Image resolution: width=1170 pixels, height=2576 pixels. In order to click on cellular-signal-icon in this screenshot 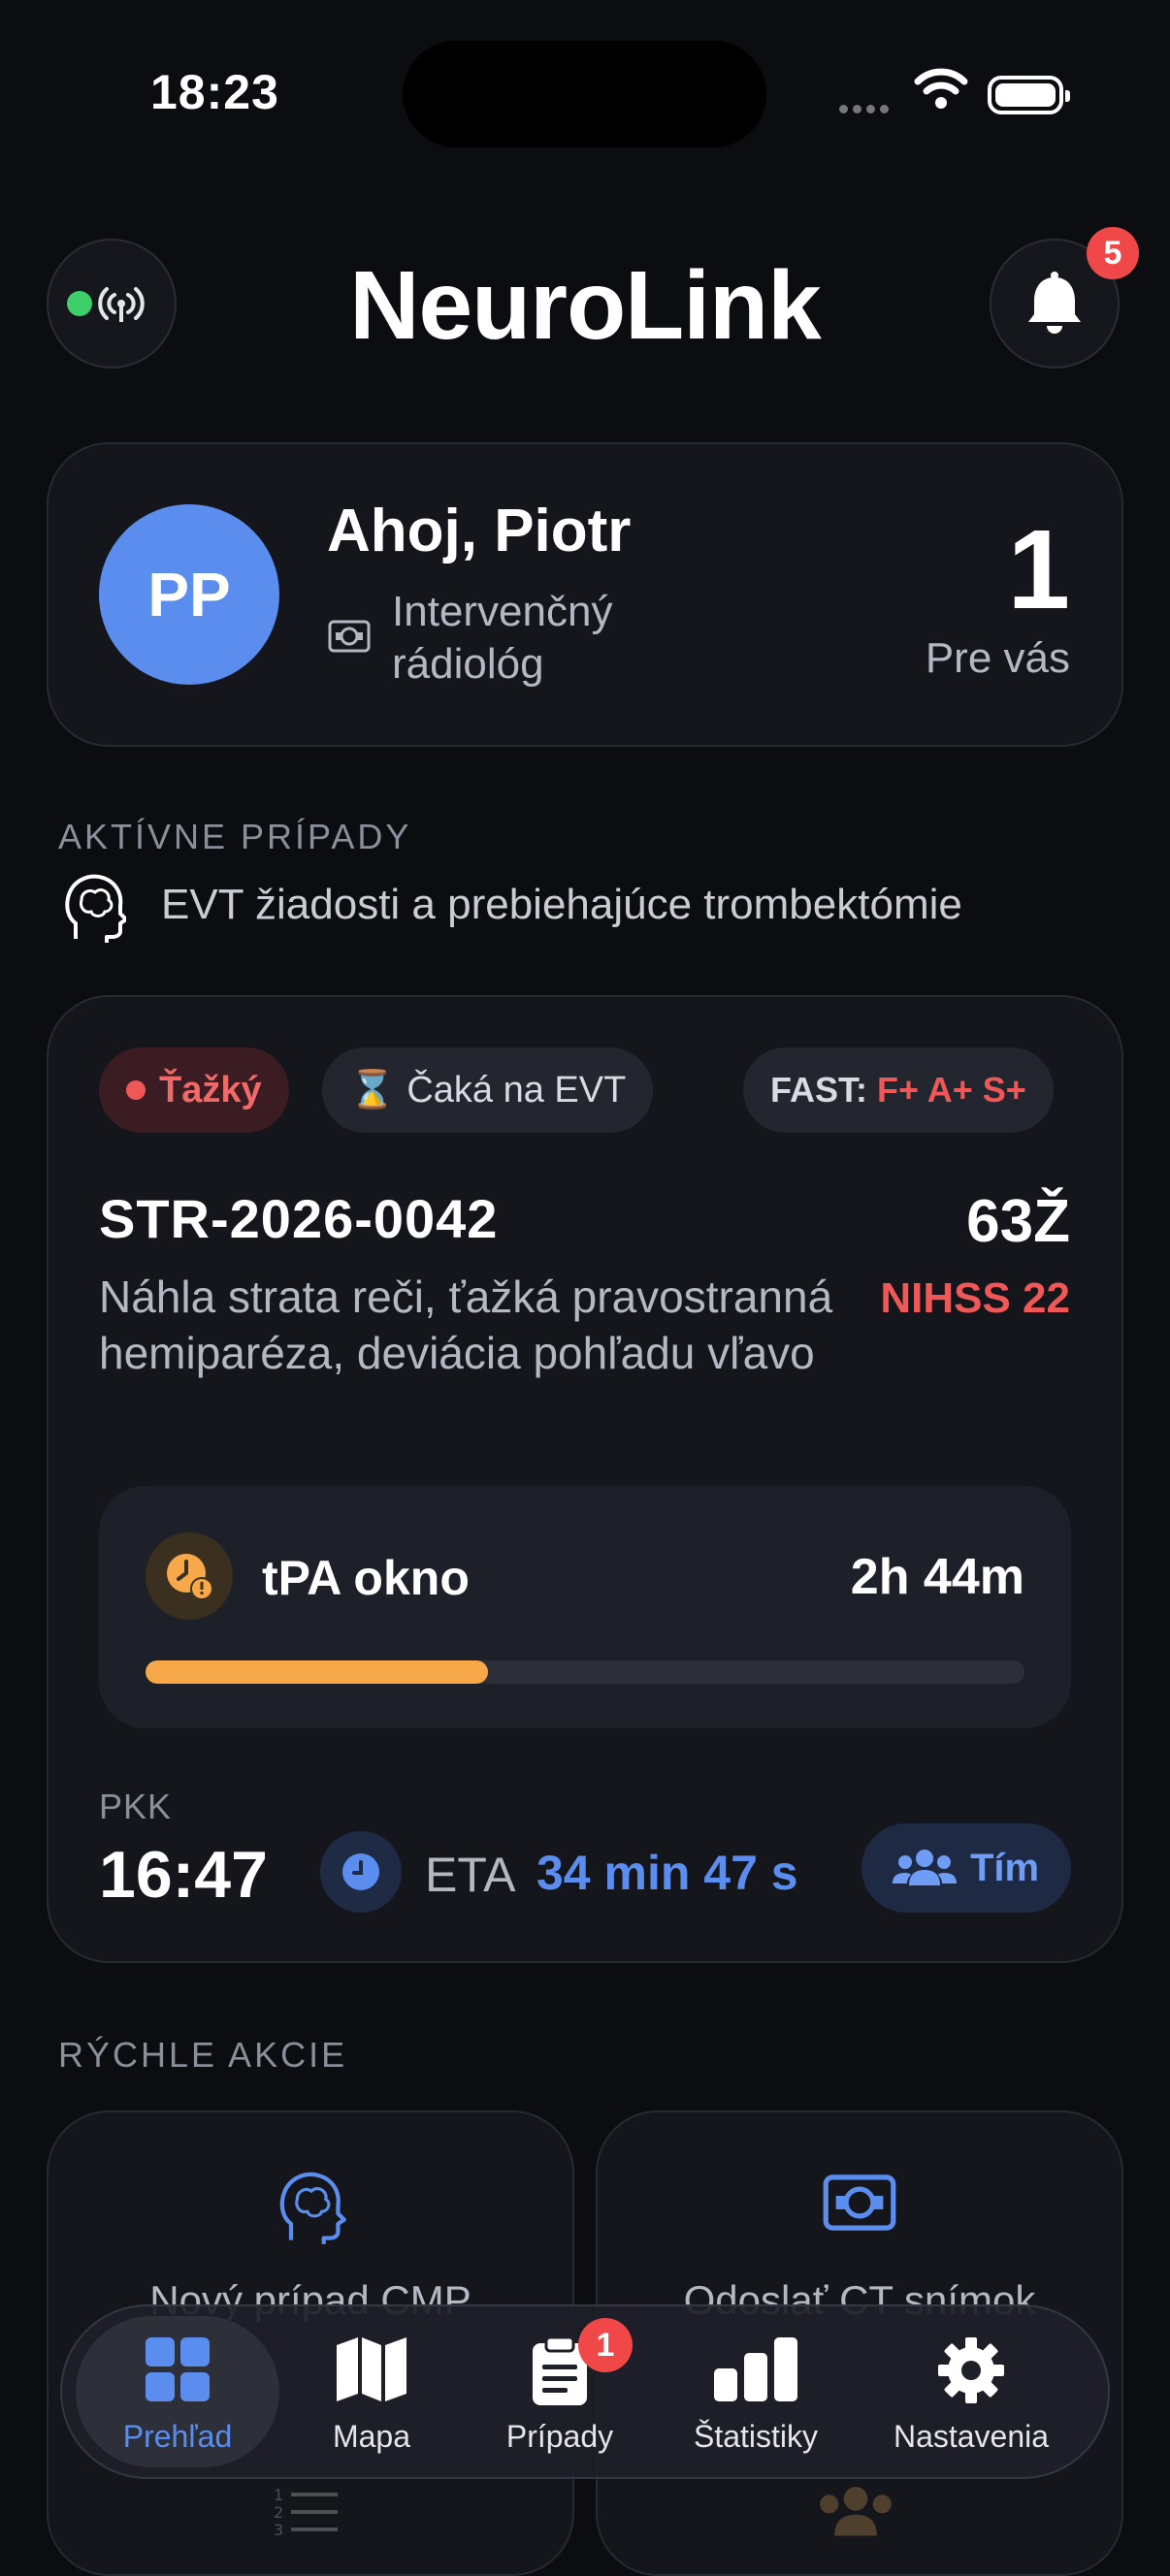, I will do `click(866, 109)`.